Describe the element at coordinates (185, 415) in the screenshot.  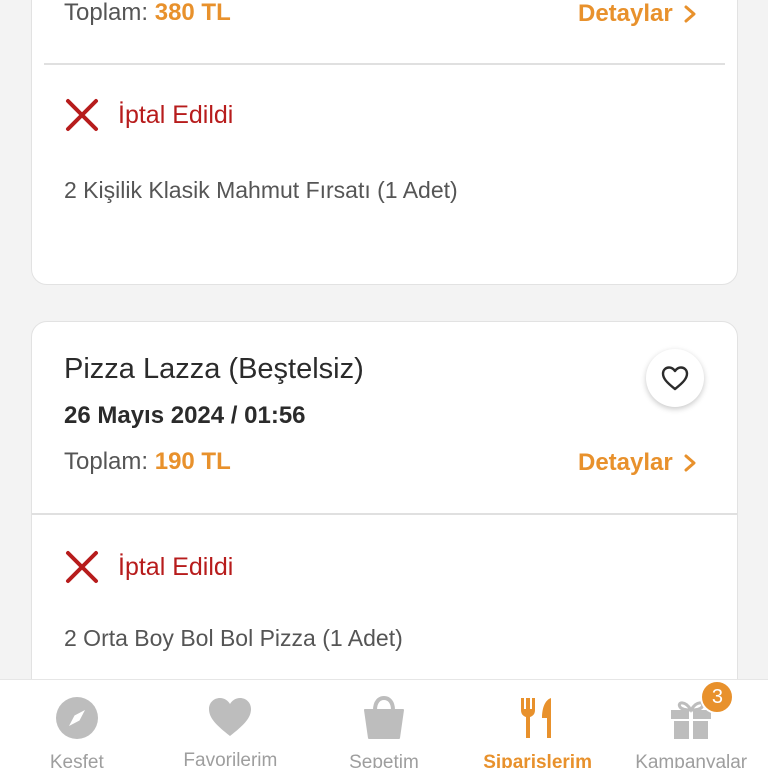
I see `order-date: 26 Mayıs 2024 / 01:56` at that location.